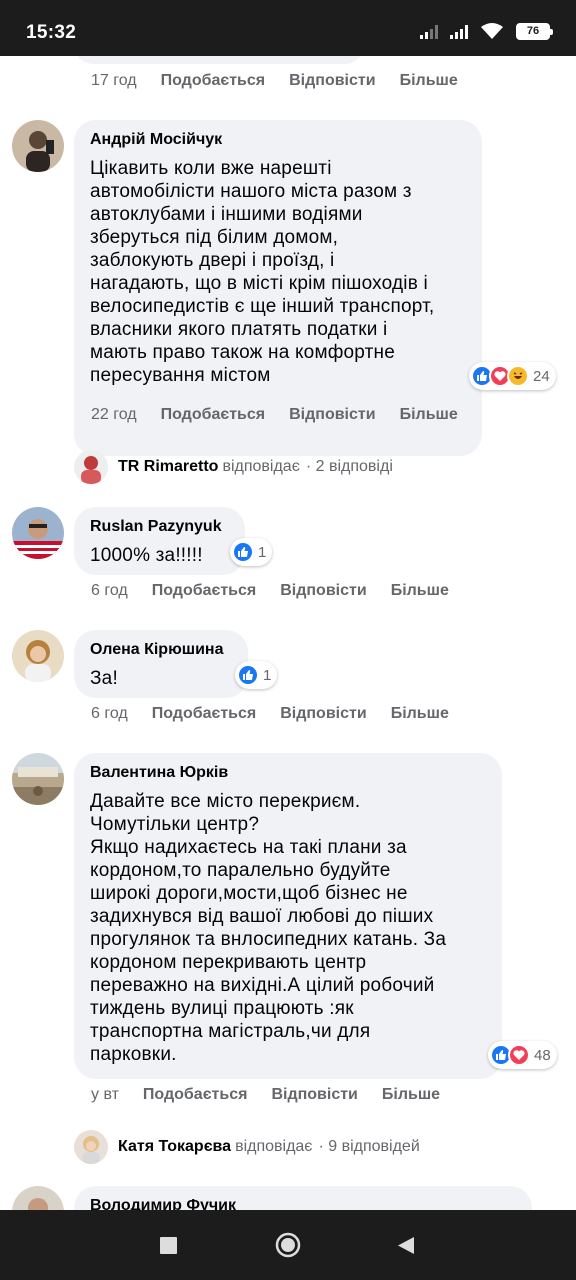  I want to click on wifi-icon, so click(492, 31).